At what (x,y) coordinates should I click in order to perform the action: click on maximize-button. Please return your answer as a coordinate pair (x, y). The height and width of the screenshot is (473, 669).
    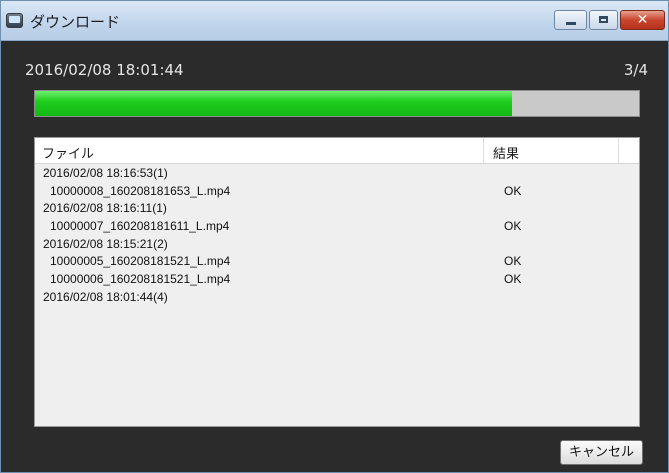
    Looking at the image, I should click on (603, 20).